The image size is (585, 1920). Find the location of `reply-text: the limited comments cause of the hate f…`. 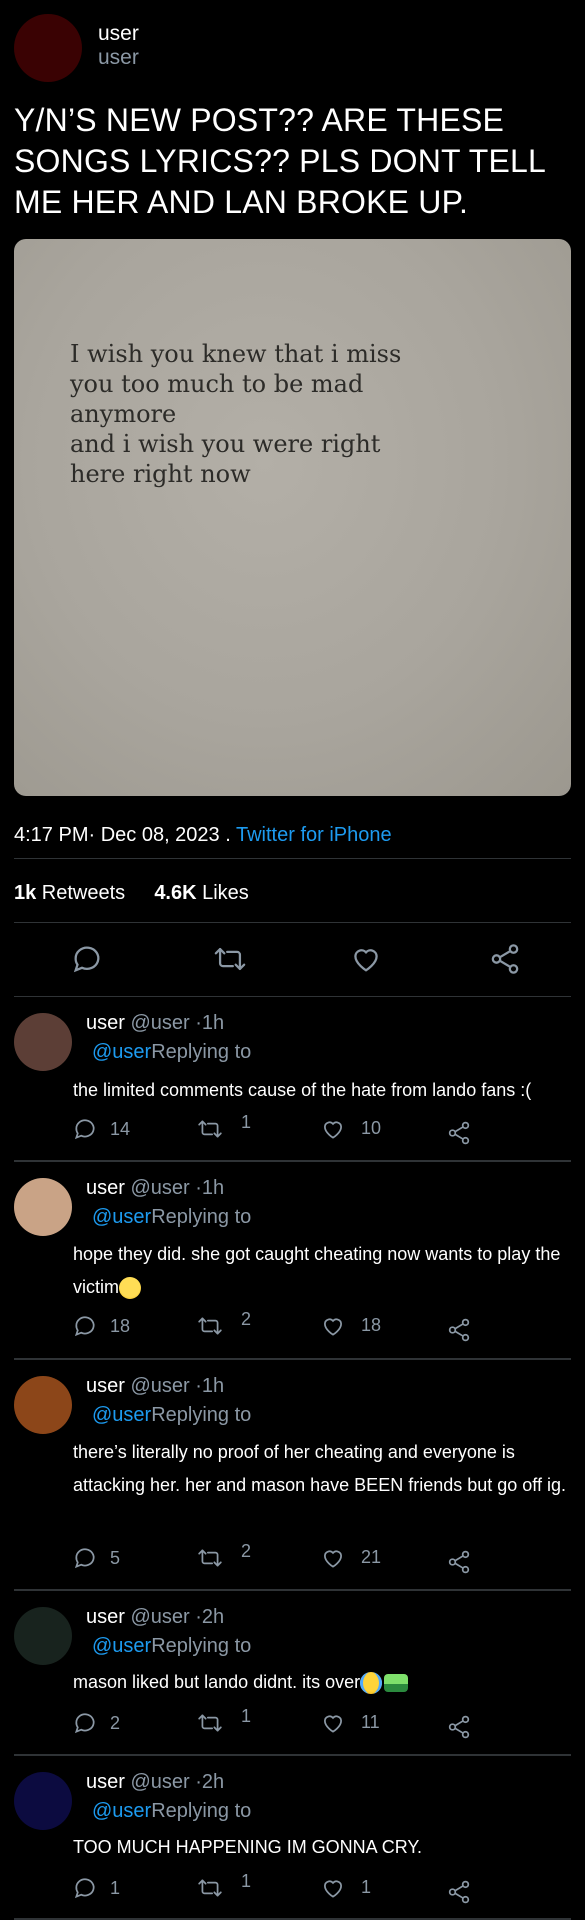

reply-text: the limited comments cause of the hate f… is located at coordinates (302, 1090).